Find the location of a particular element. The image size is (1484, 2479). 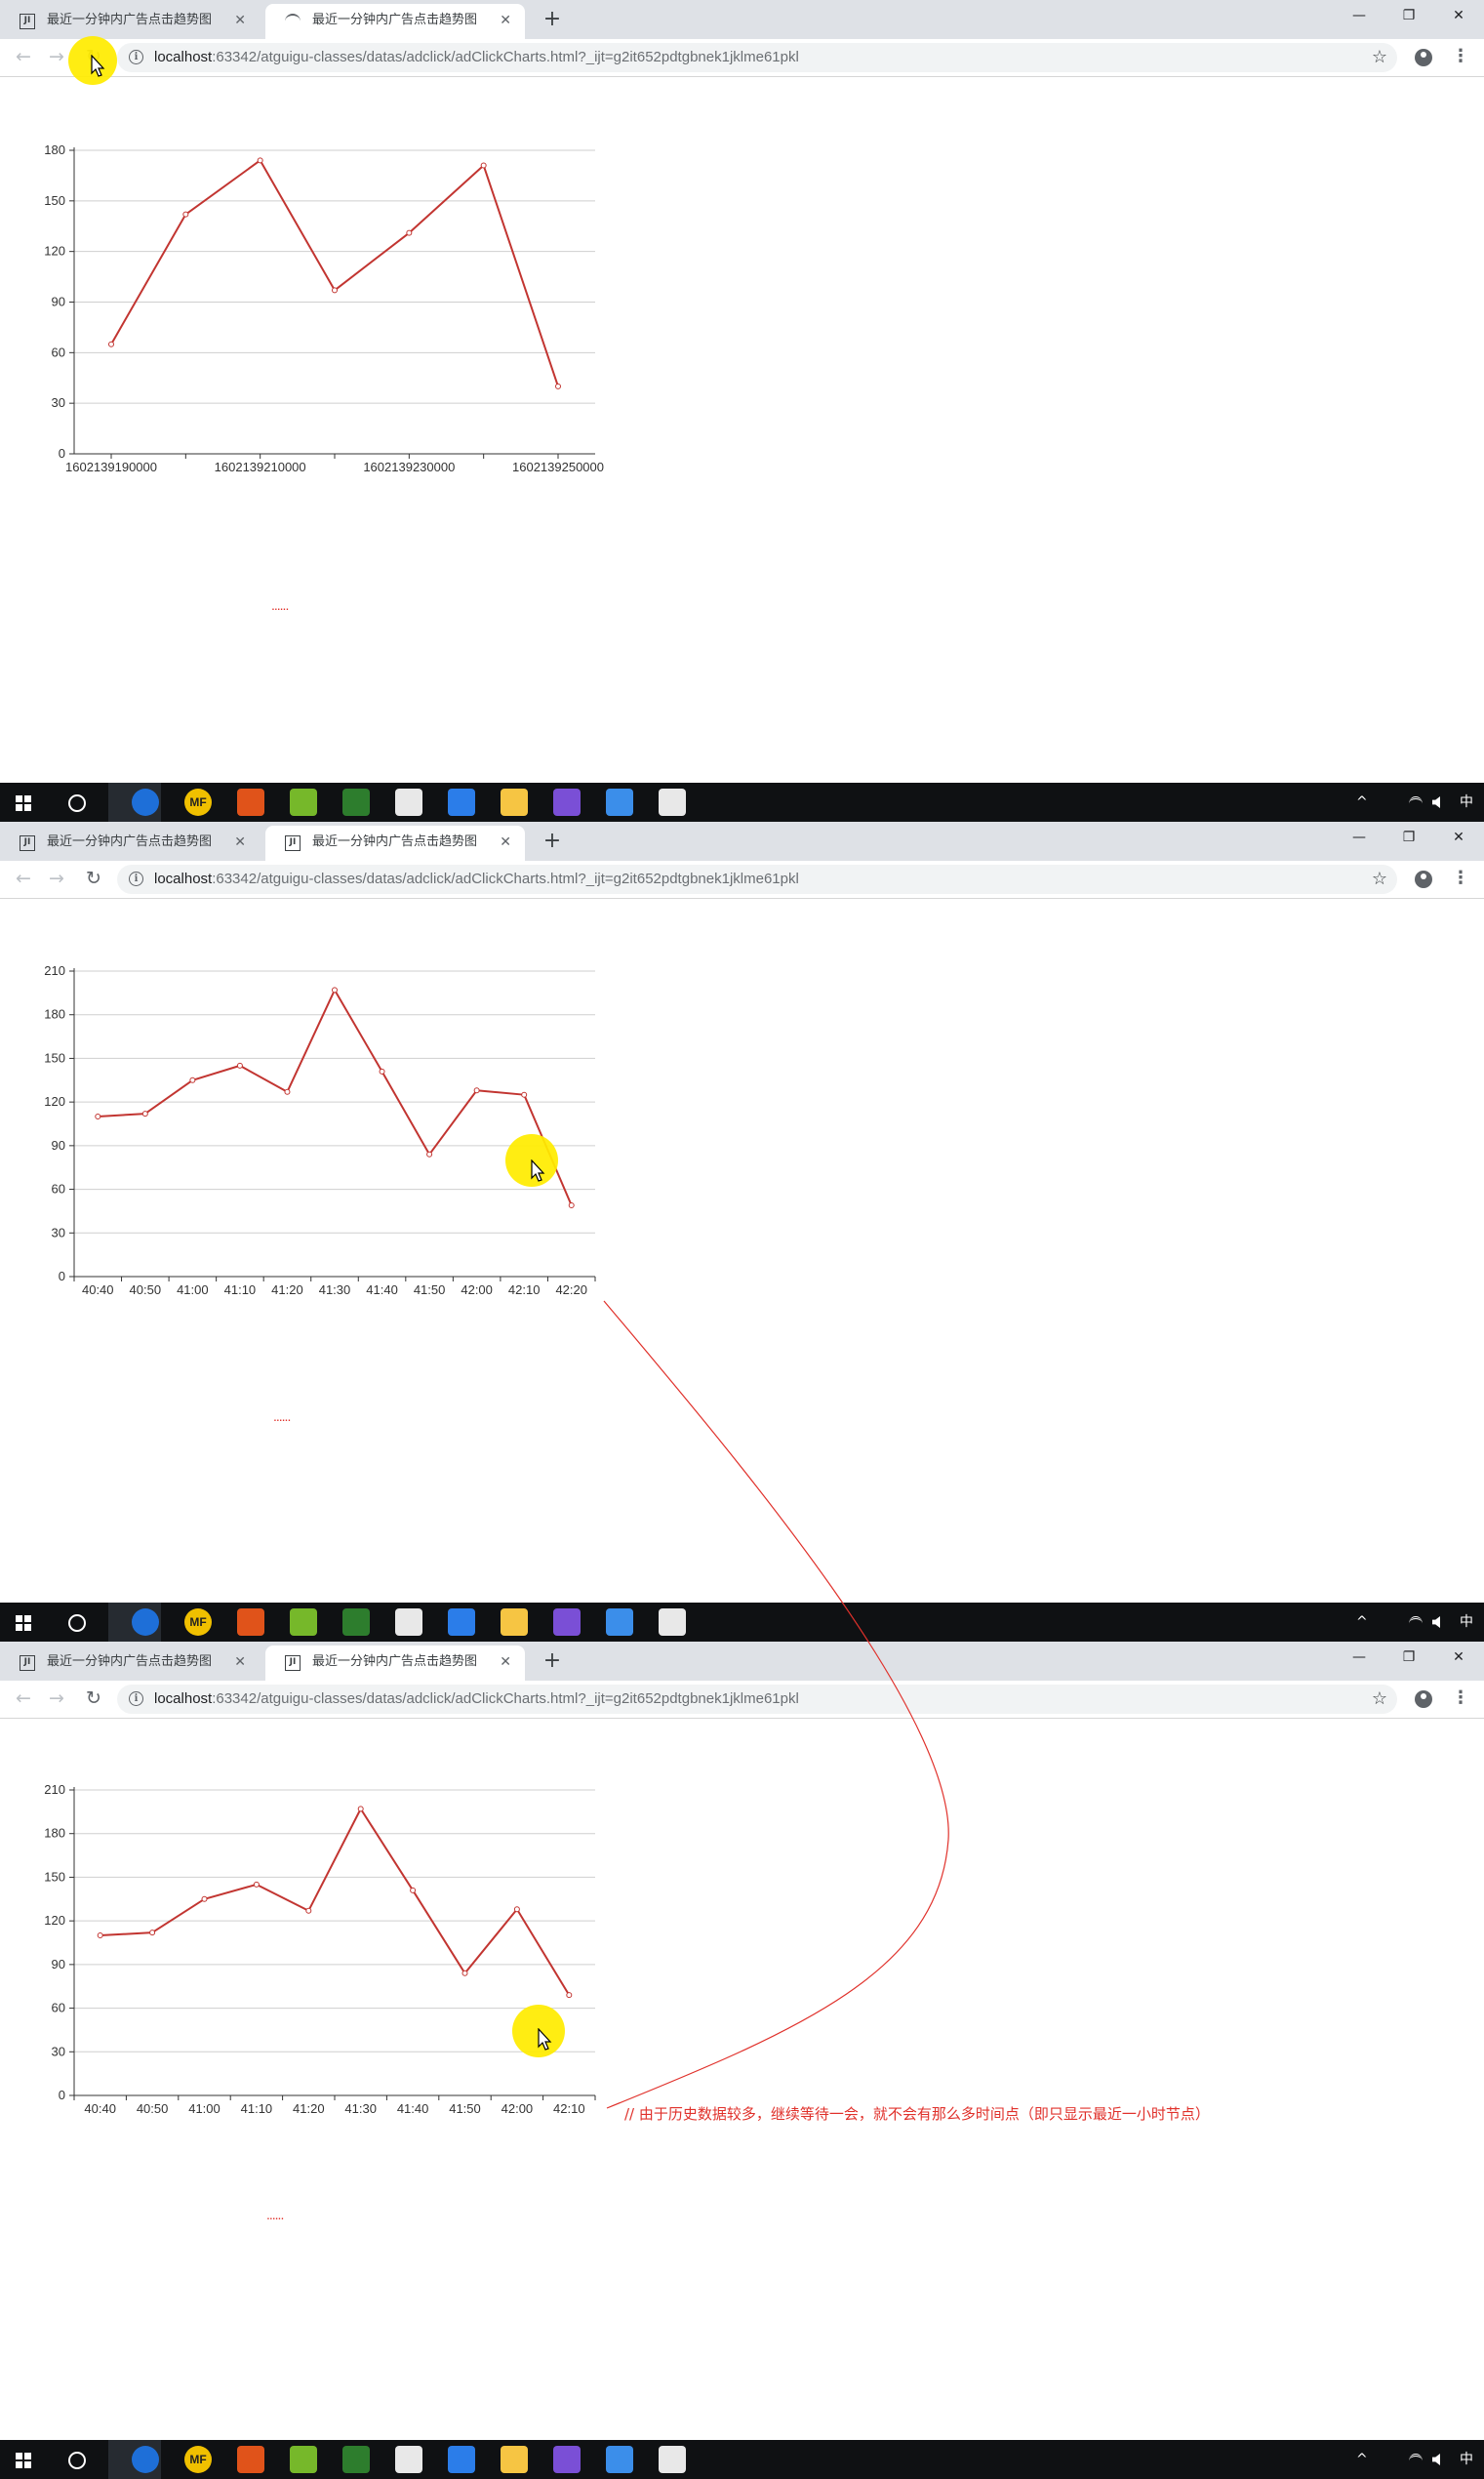

tab-2: 最近一分钟内广告点击趋势图 ✕ is located at coordinates (395, 21).